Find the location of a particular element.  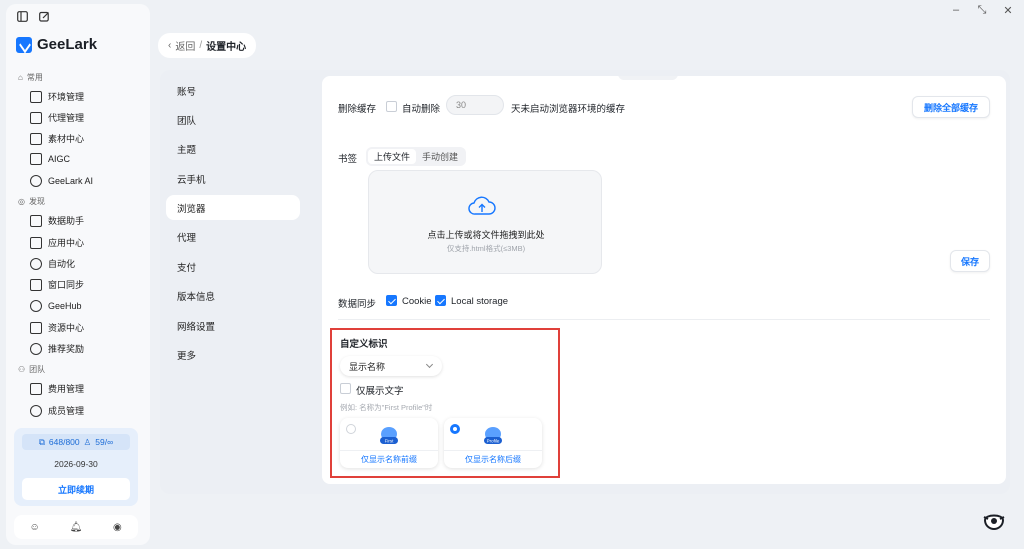

billing-icon is located at coordinates (36, 388).